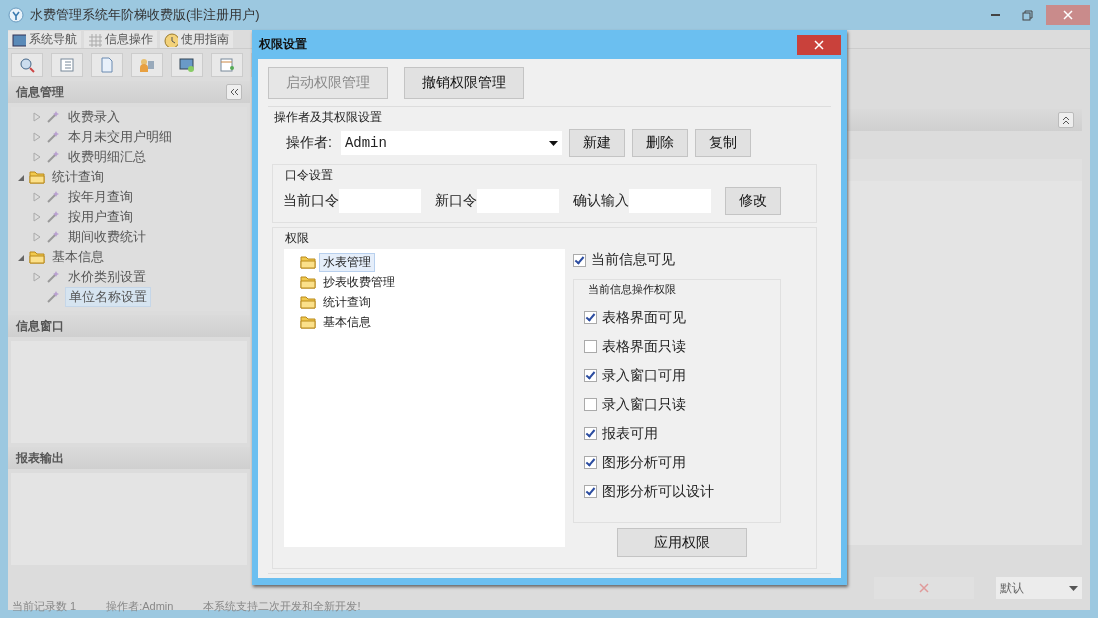 Image resolution: width=1098 pixels, height=618 pixels. I want to click on double-chevron-left-icon, so click(234, 92).